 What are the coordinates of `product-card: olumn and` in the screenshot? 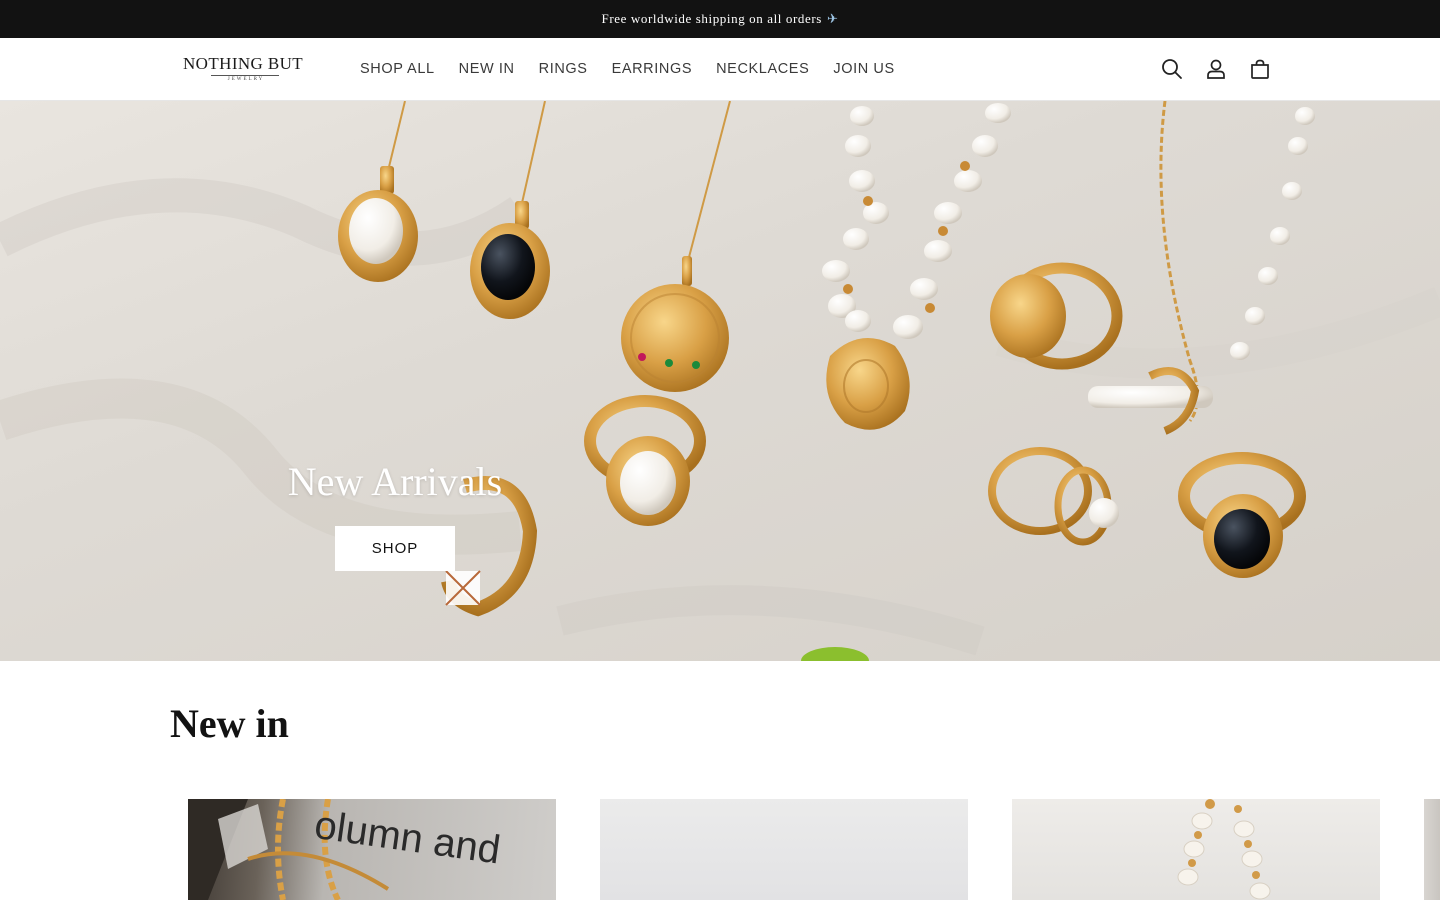 It's located at (372, 849).